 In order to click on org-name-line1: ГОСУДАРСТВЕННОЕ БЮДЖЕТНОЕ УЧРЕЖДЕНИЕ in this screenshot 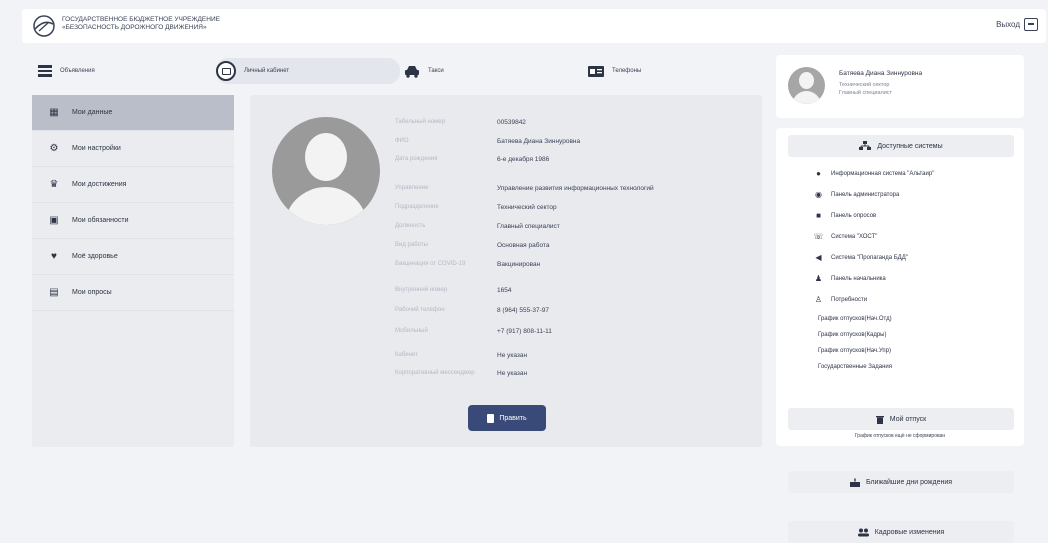, I will do `click(141, 19)`.